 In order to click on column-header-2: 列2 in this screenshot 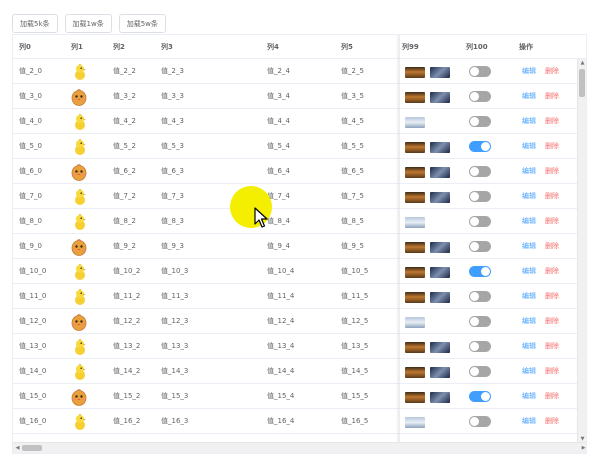, I will do `click(119, 47)`.